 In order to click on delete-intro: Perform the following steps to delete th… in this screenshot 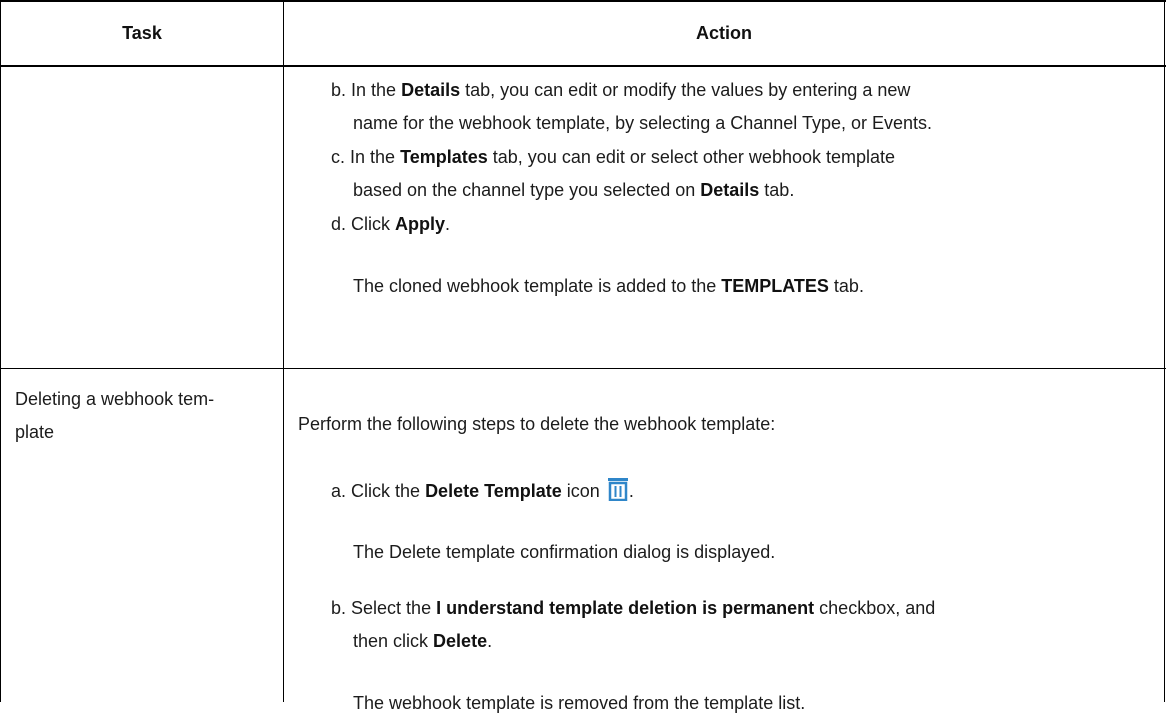, I will do `click(537, 424)`.